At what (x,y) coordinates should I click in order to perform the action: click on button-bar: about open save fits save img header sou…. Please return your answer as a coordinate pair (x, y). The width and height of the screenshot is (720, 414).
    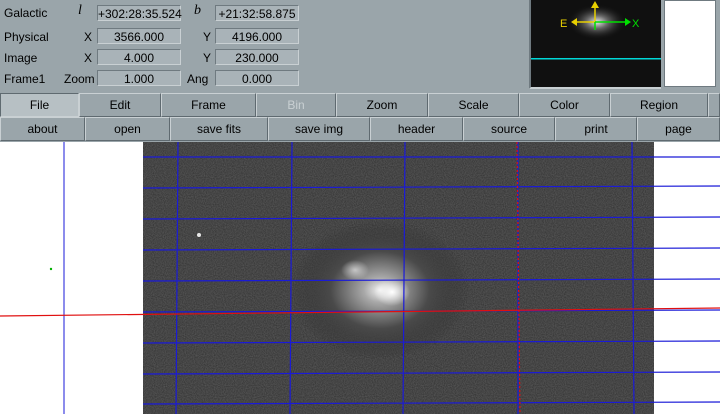
    Looking at the image, I should click on (360, 129).